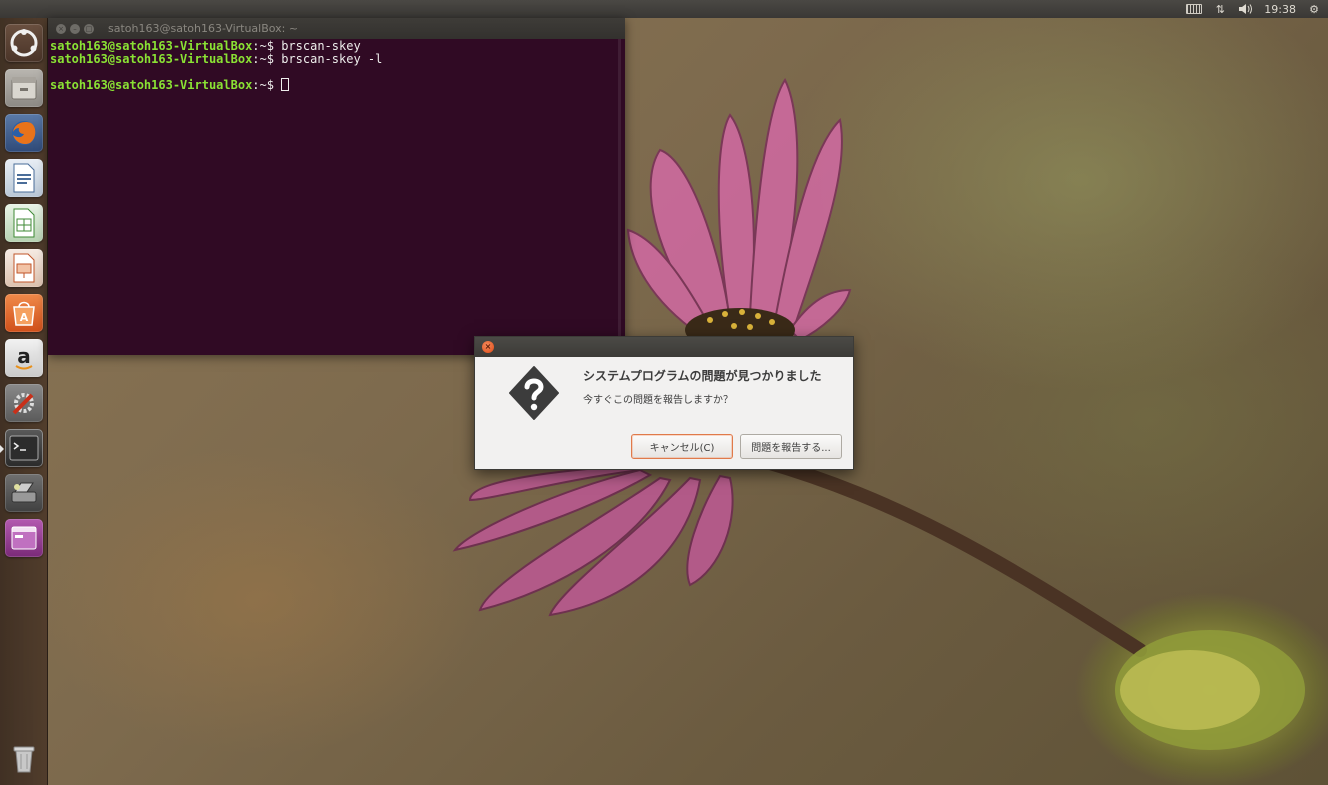  I want to click on terminal-scrollbar, so click(619, 197).